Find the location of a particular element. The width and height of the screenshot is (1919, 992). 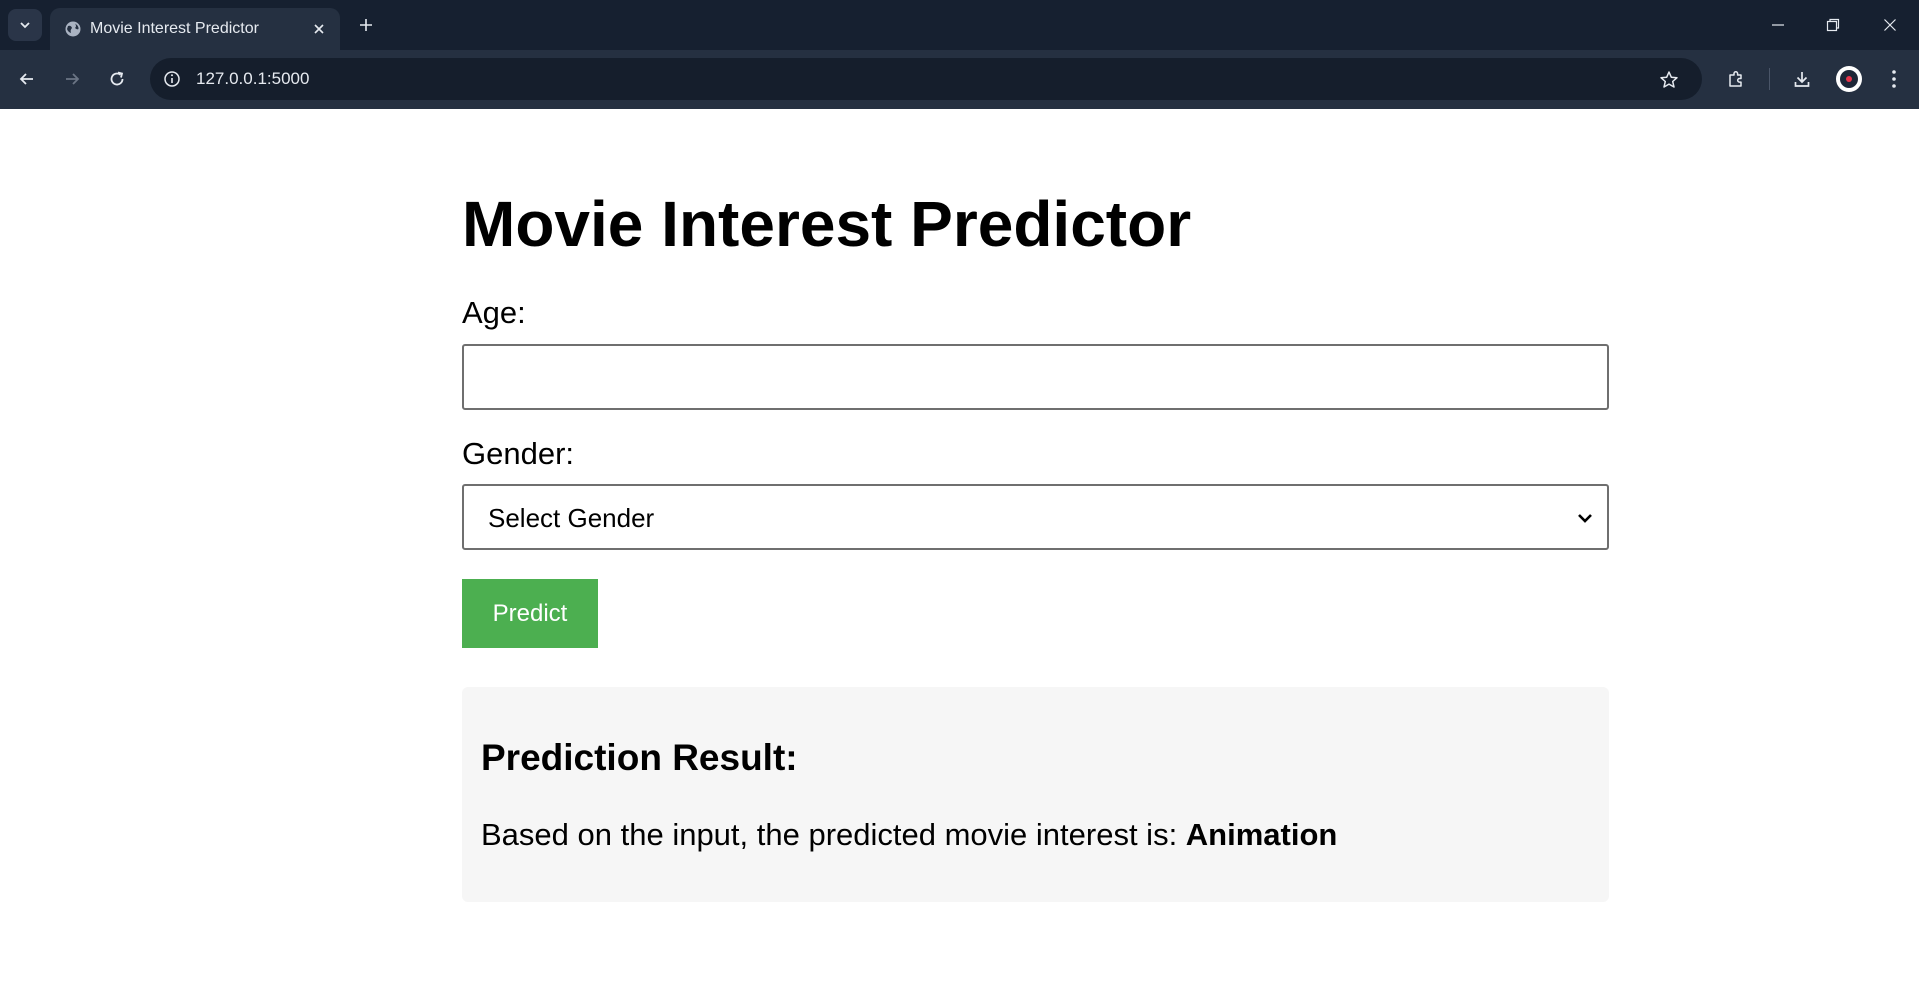

tab-search-button is located at coordinates (25, 25).